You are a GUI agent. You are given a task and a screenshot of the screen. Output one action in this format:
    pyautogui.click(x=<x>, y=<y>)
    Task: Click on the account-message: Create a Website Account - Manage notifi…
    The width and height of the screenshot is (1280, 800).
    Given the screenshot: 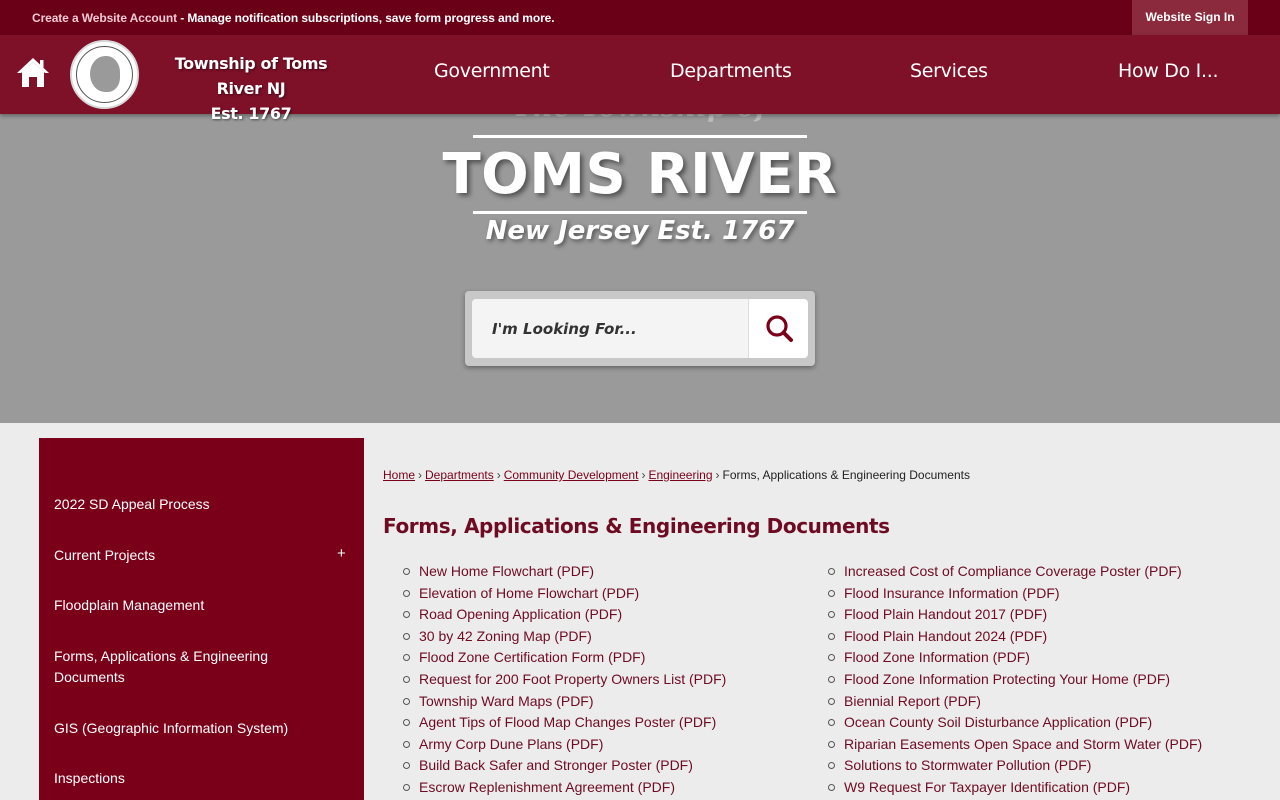 What is the action you would take?
    pyautogui.click(x=293, y=18)
    